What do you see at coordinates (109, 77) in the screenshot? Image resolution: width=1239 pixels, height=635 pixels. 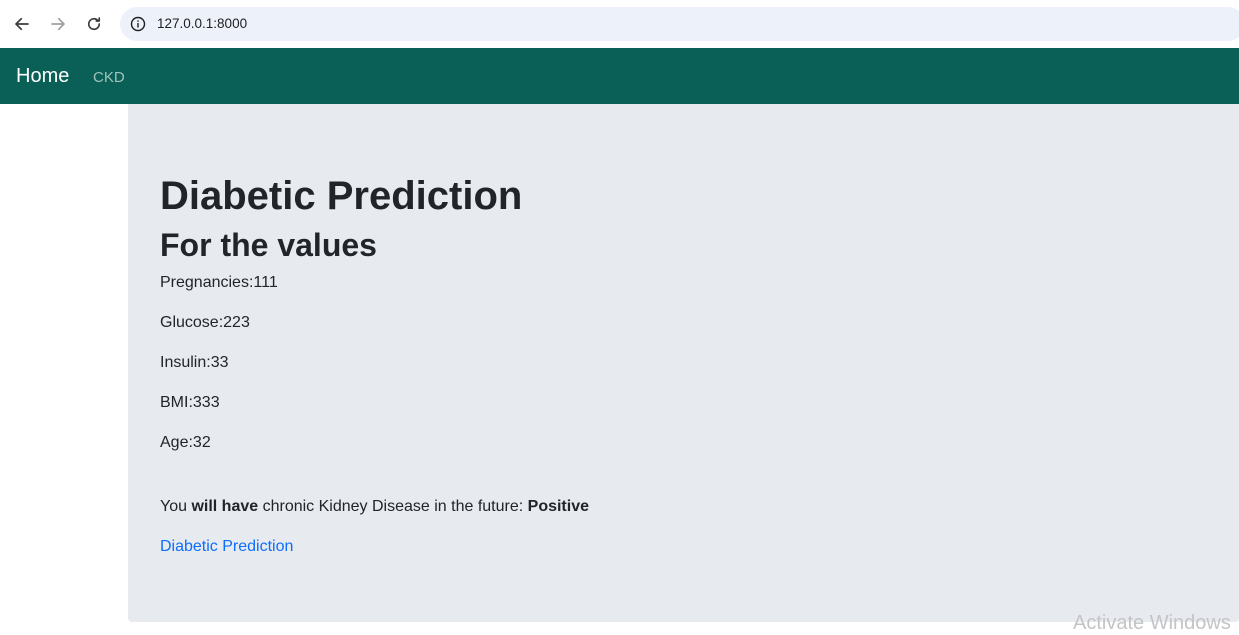 I see `nav-link-ckd: CKD` at bounding box center [109, 77].